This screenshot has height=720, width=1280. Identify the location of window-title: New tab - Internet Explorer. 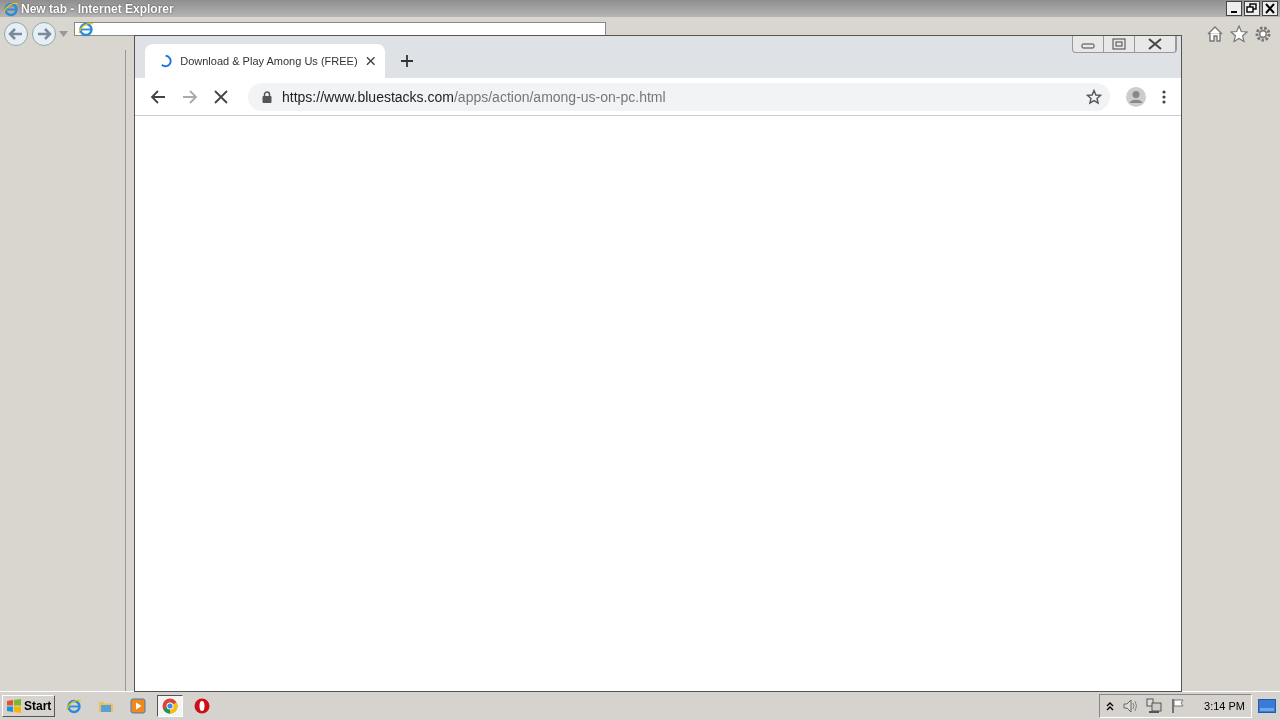
(98, 8).